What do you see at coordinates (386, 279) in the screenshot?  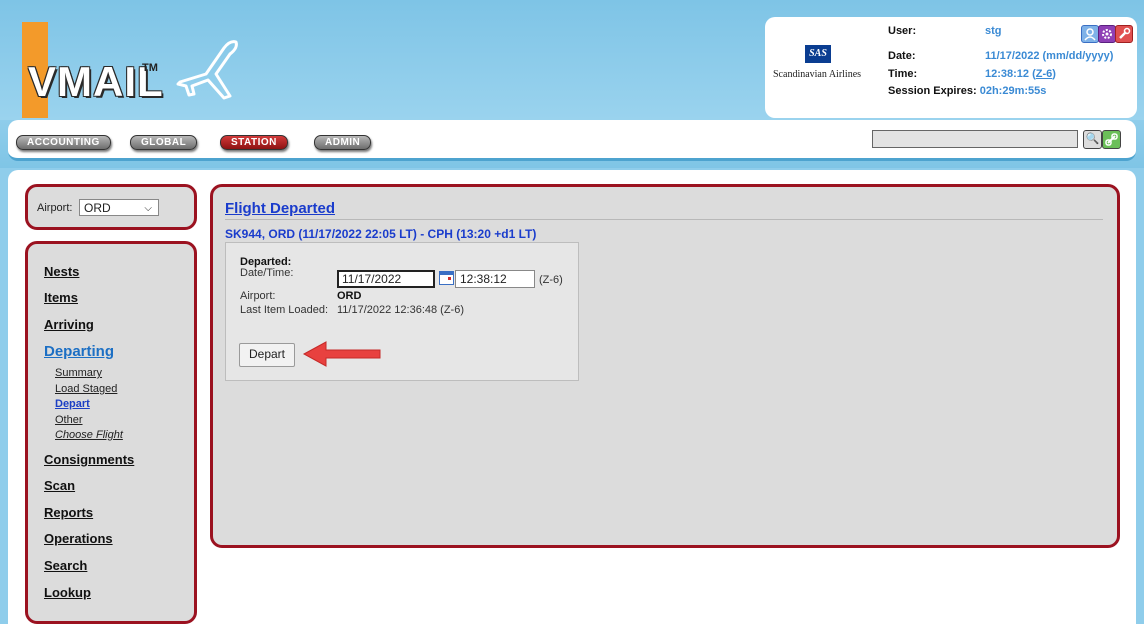 I see `date-field: 11/17/2022` at bounding box center [386, 279].